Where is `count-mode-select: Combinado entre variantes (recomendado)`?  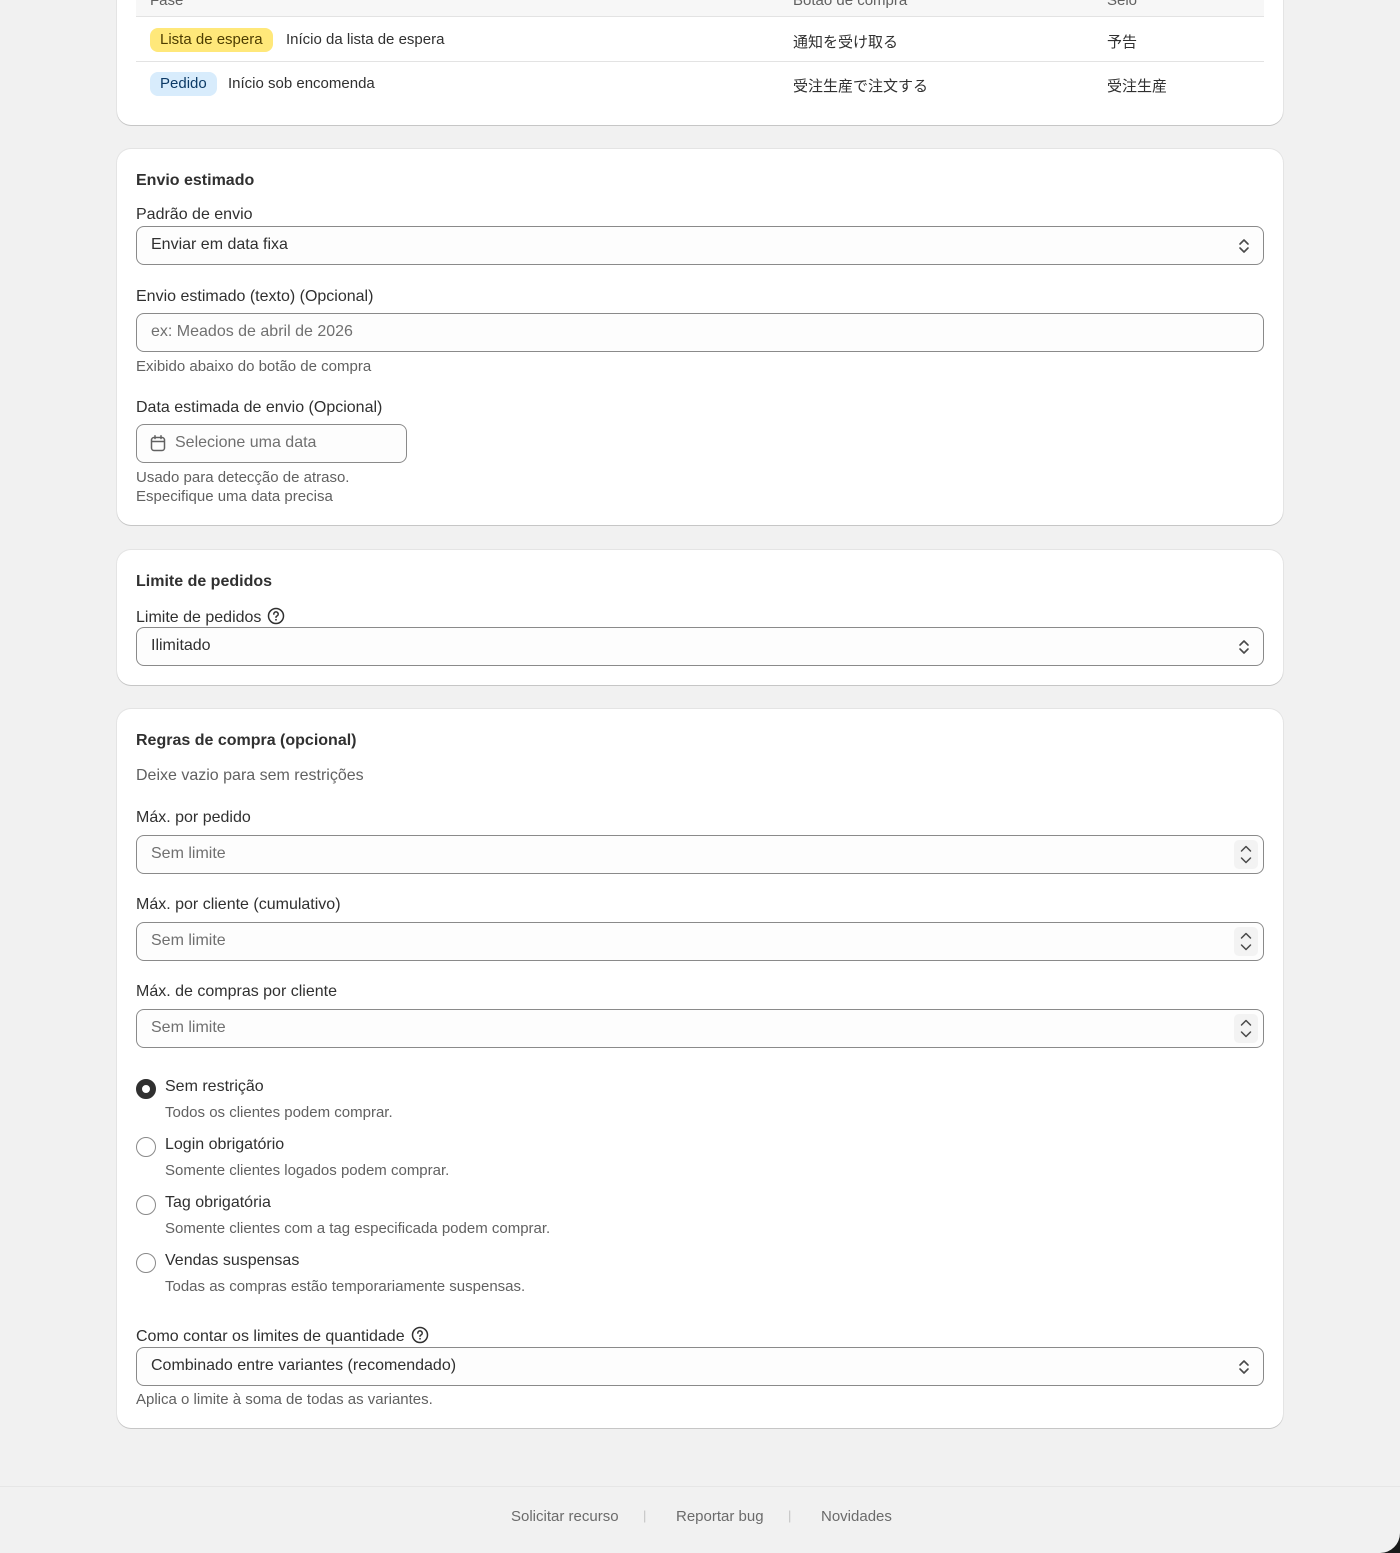
count-mode-select: Combinado entre variantes (recomendado) is located at coordinates (700, 1366).